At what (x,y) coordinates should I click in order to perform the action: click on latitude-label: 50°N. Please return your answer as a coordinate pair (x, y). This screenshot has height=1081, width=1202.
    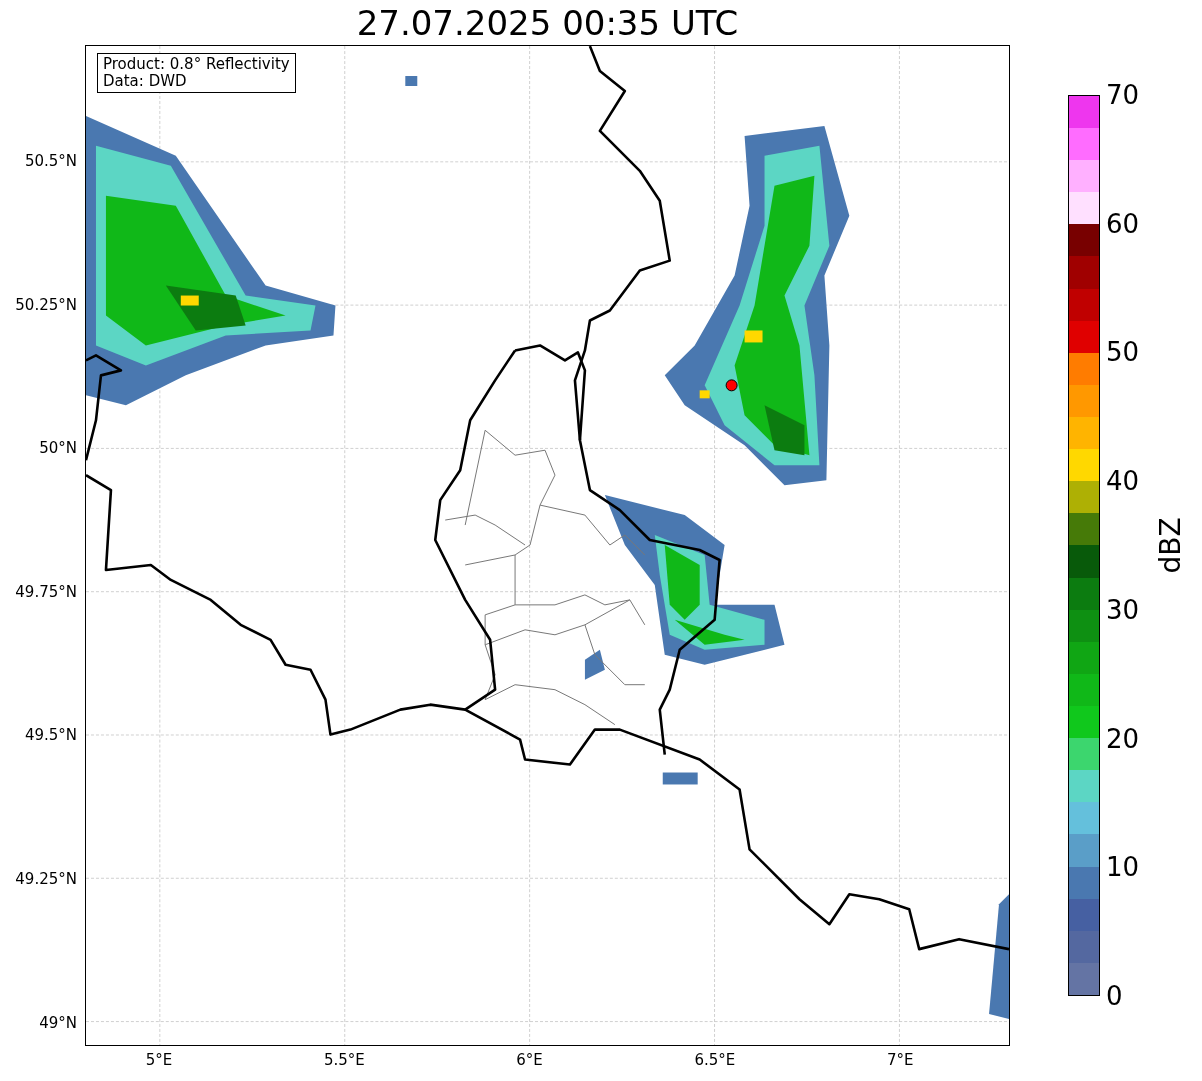
    Looking at the image, I should click on (58, 448).